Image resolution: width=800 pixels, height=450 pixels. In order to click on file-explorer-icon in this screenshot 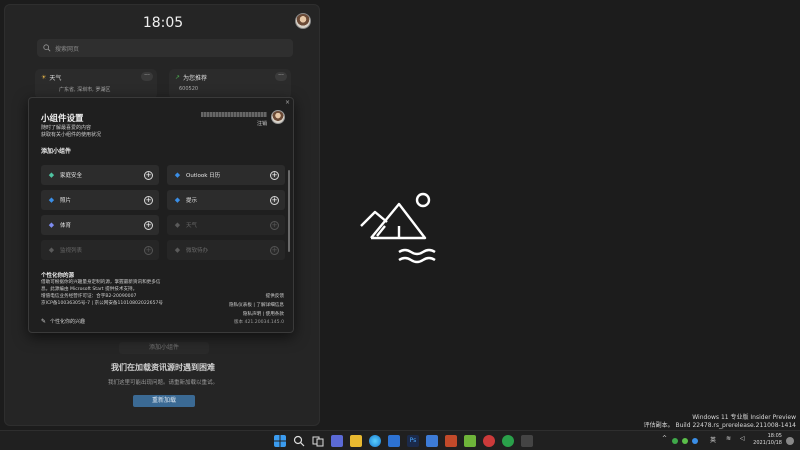, I will do `click(356, 441)`.